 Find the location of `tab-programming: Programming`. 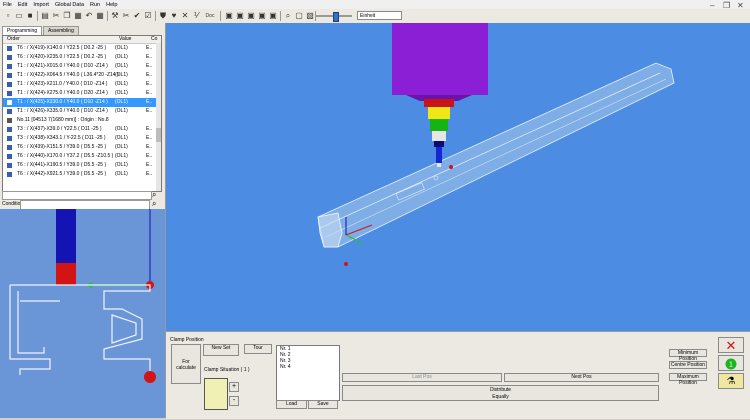

tab-programming: Programming is located at coordinates (22, 30).